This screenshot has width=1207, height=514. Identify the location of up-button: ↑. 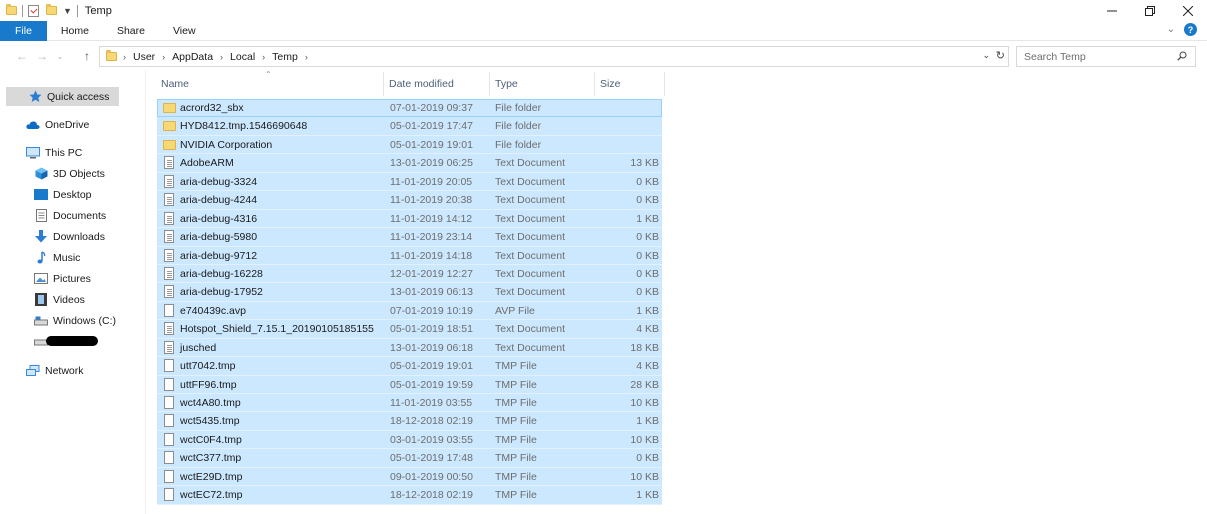
(87, 56).